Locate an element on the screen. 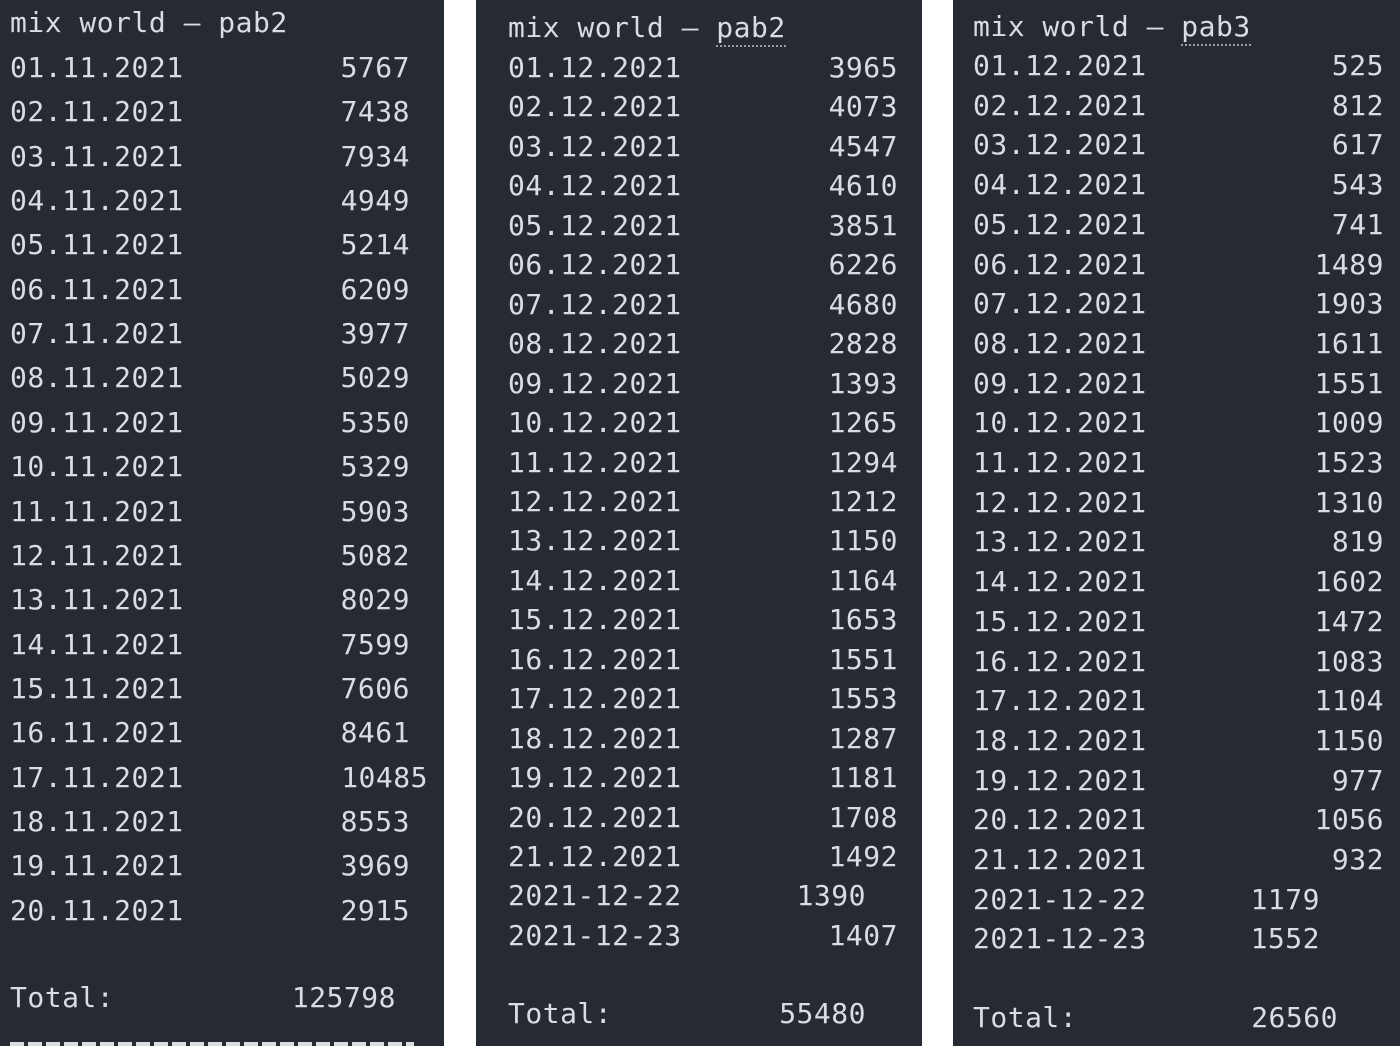 The height and width of the screenshot is (1046, 1400). row-value: 8029 is located at coordinates (375, 599).